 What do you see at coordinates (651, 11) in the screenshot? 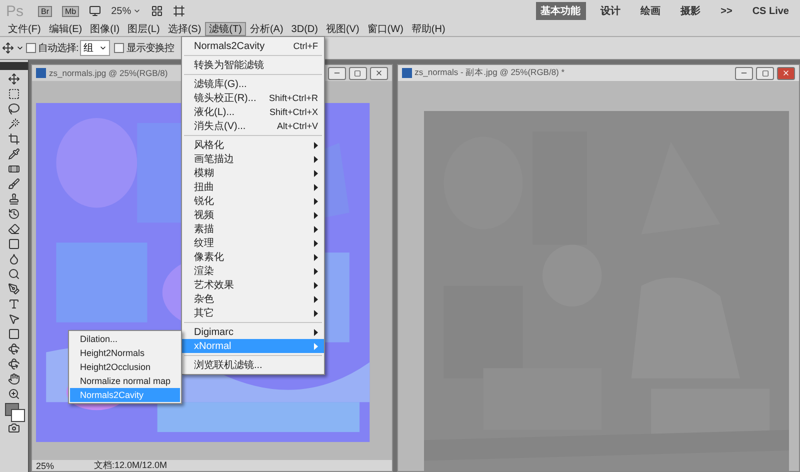
I see `workspace-button: 绘画` at bounding box center [651, 11].